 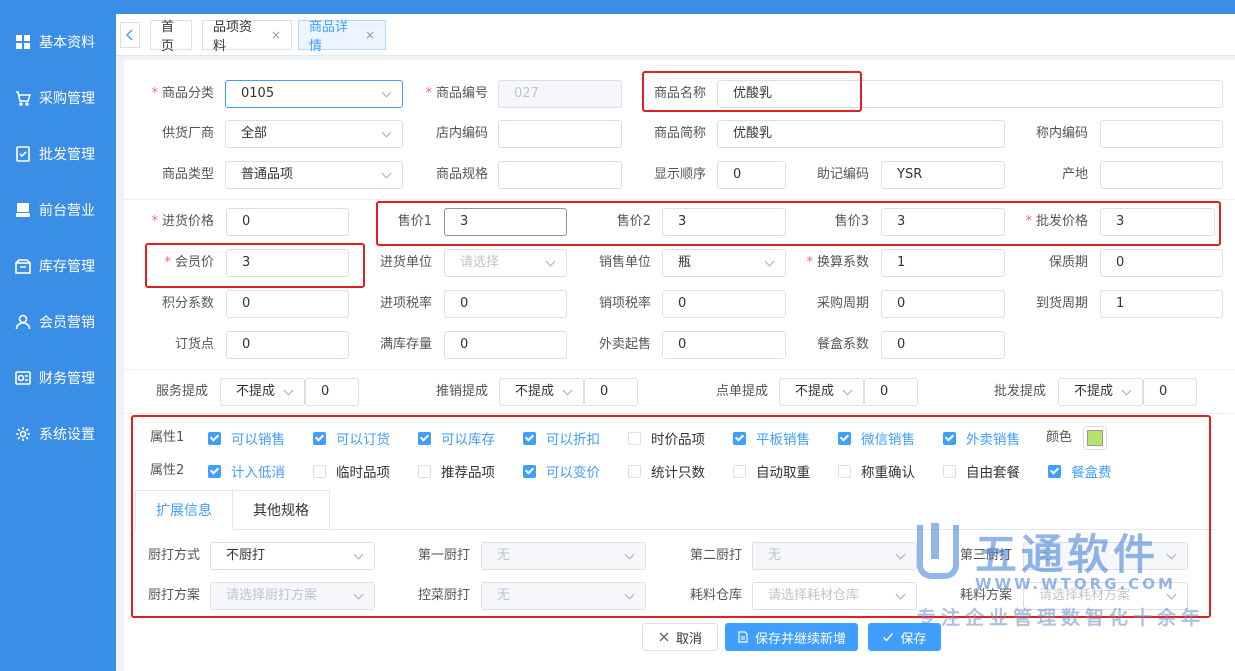 I want to click on sidebar-item-member: 会员营销, so click(x=58, y=322).